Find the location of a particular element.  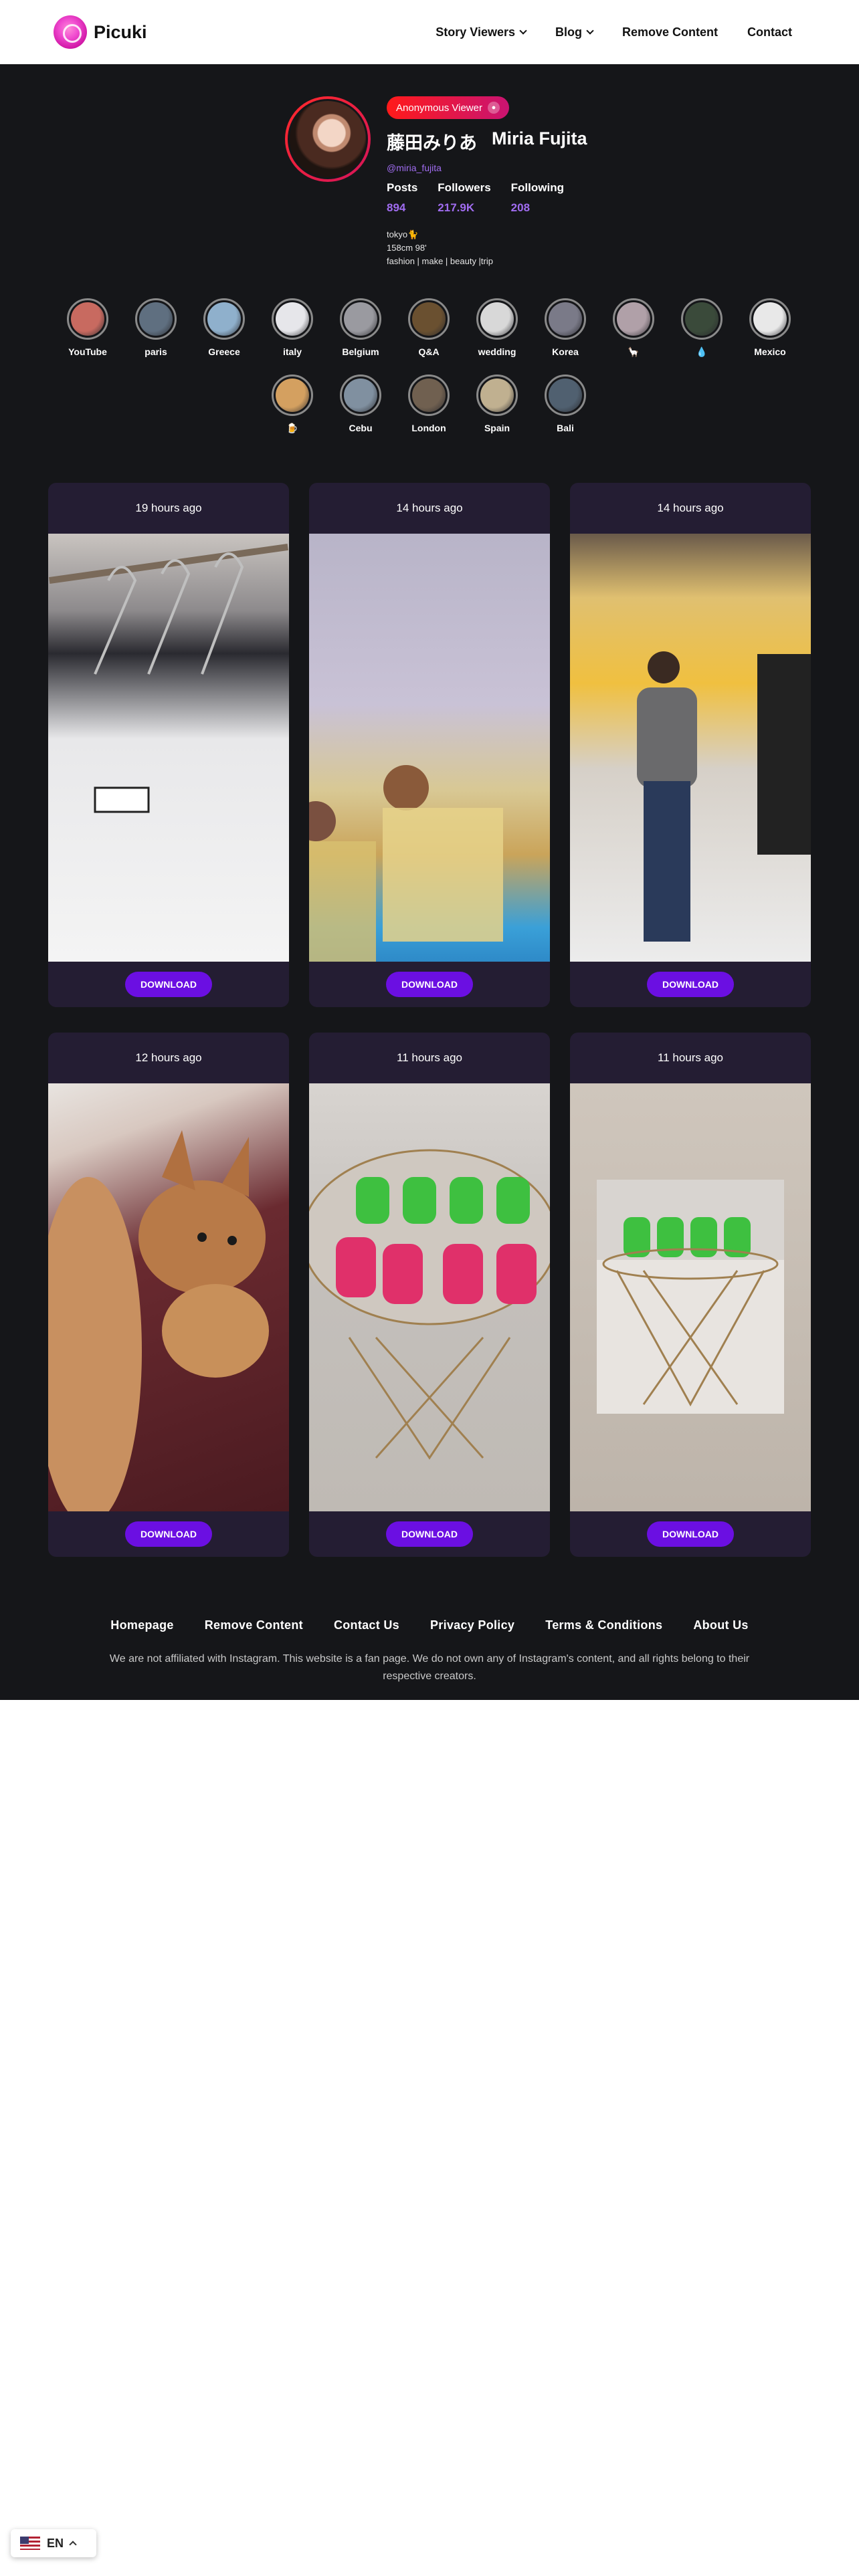

post-image-mirror-selfie is located at coordinates (691, 748).